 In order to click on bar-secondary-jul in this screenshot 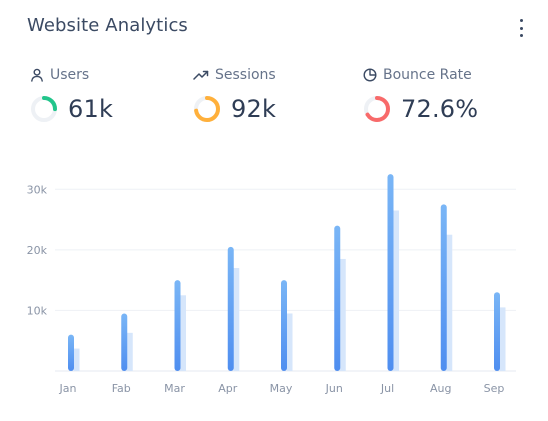, I will do `click(396, 290)`.